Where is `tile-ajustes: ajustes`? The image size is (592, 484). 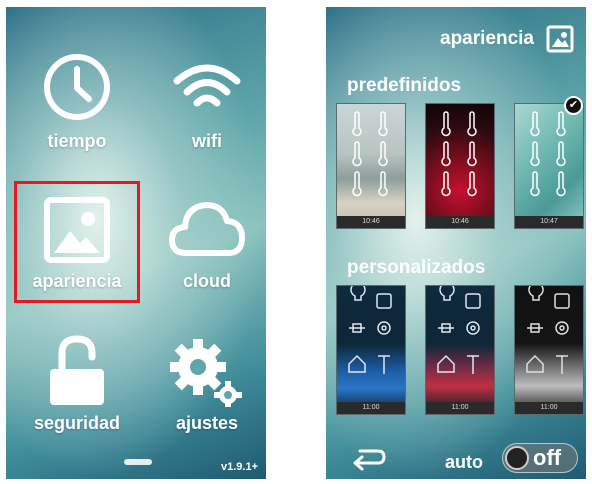 tile-ajustes: ajustes is located at coordinates (207, 390).